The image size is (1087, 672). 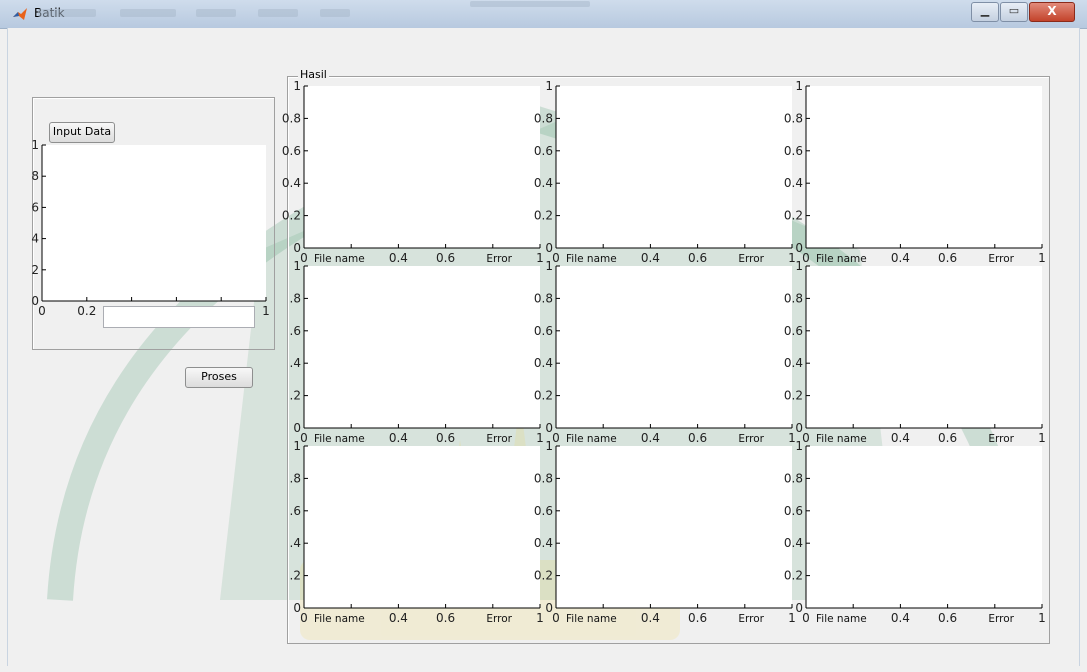 I want to click on caption-buttons: ▁ ▭ X, so click(x=1022, y=12).